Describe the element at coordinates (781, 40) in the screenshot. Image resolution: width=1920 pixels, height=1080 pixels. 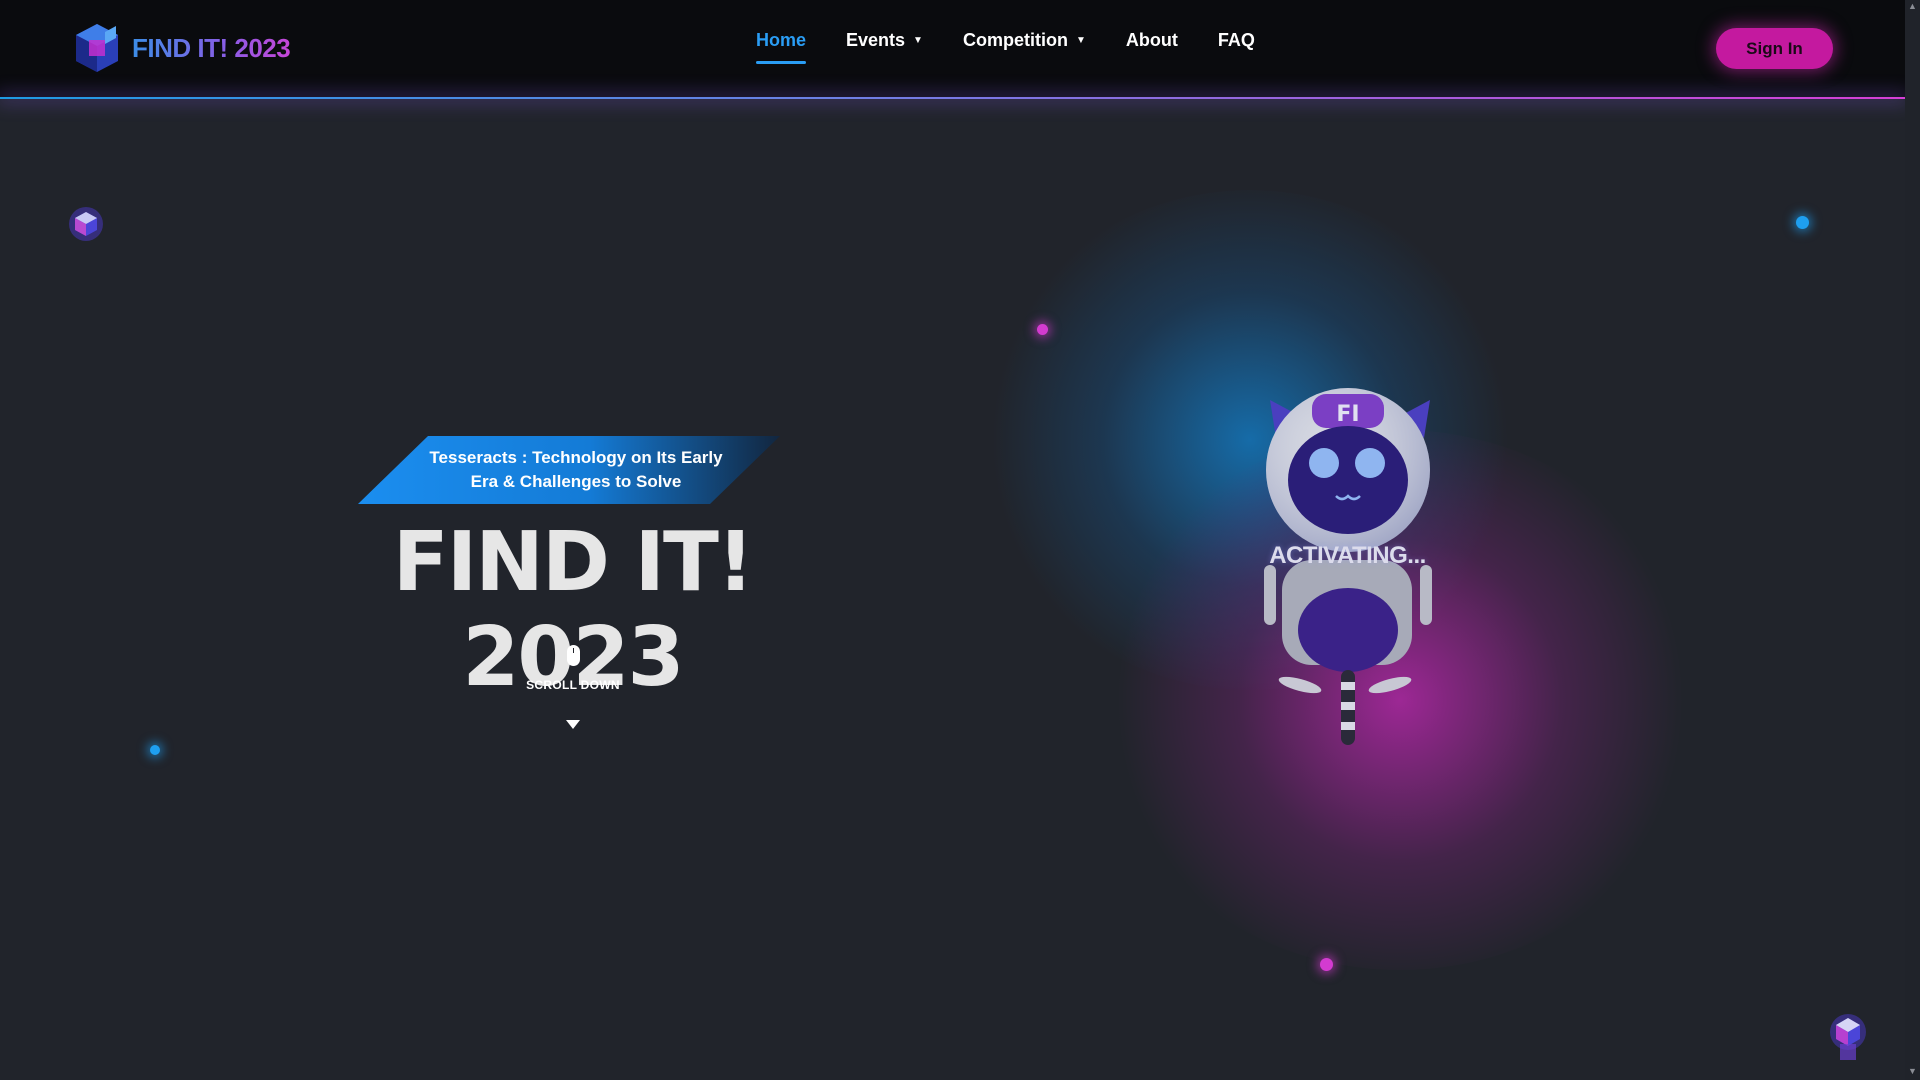
I see `nav-home-label: Home` at that location.